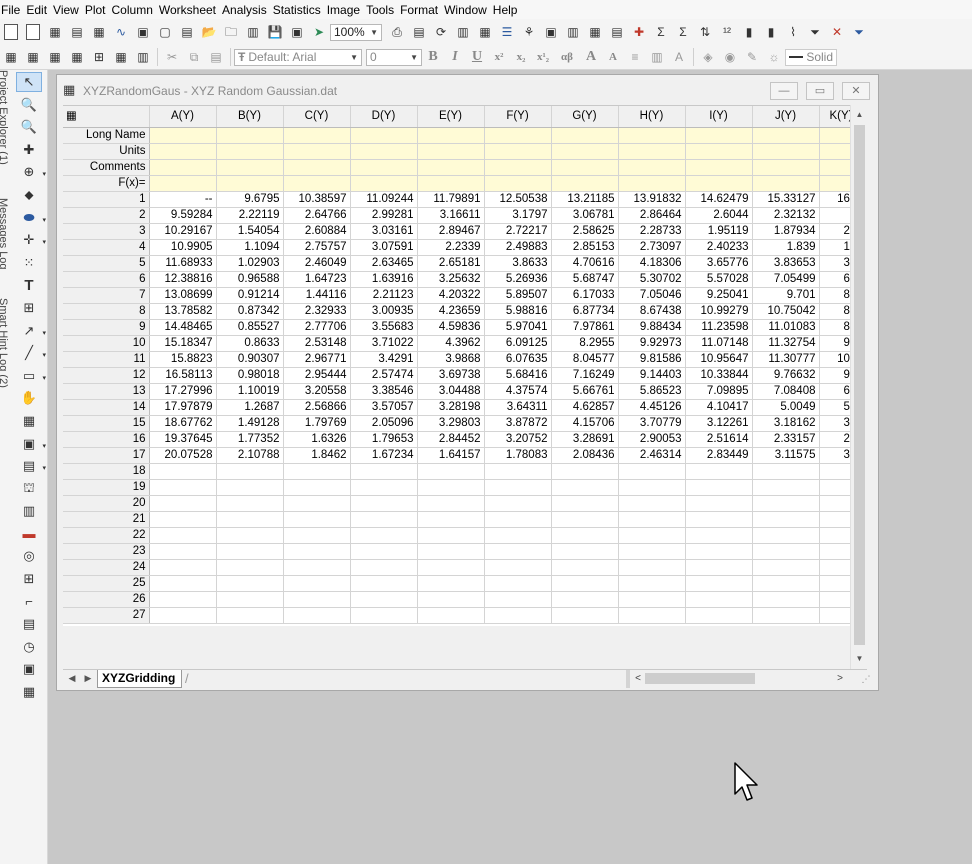  What do you see at coordinates (518, 343) in the screenshot?
I see `data-cell: 6.09125` at bounding box center [518, 343].